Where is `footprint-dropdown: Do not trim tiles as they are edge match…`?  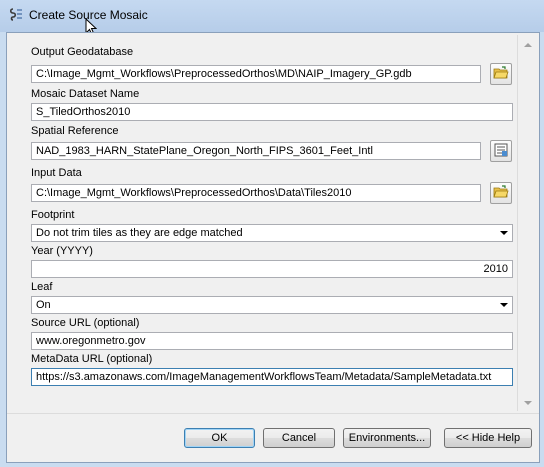
footprint-dropdown: Do not trim tiles as they are edge match… is located at coordinates (272, 233).